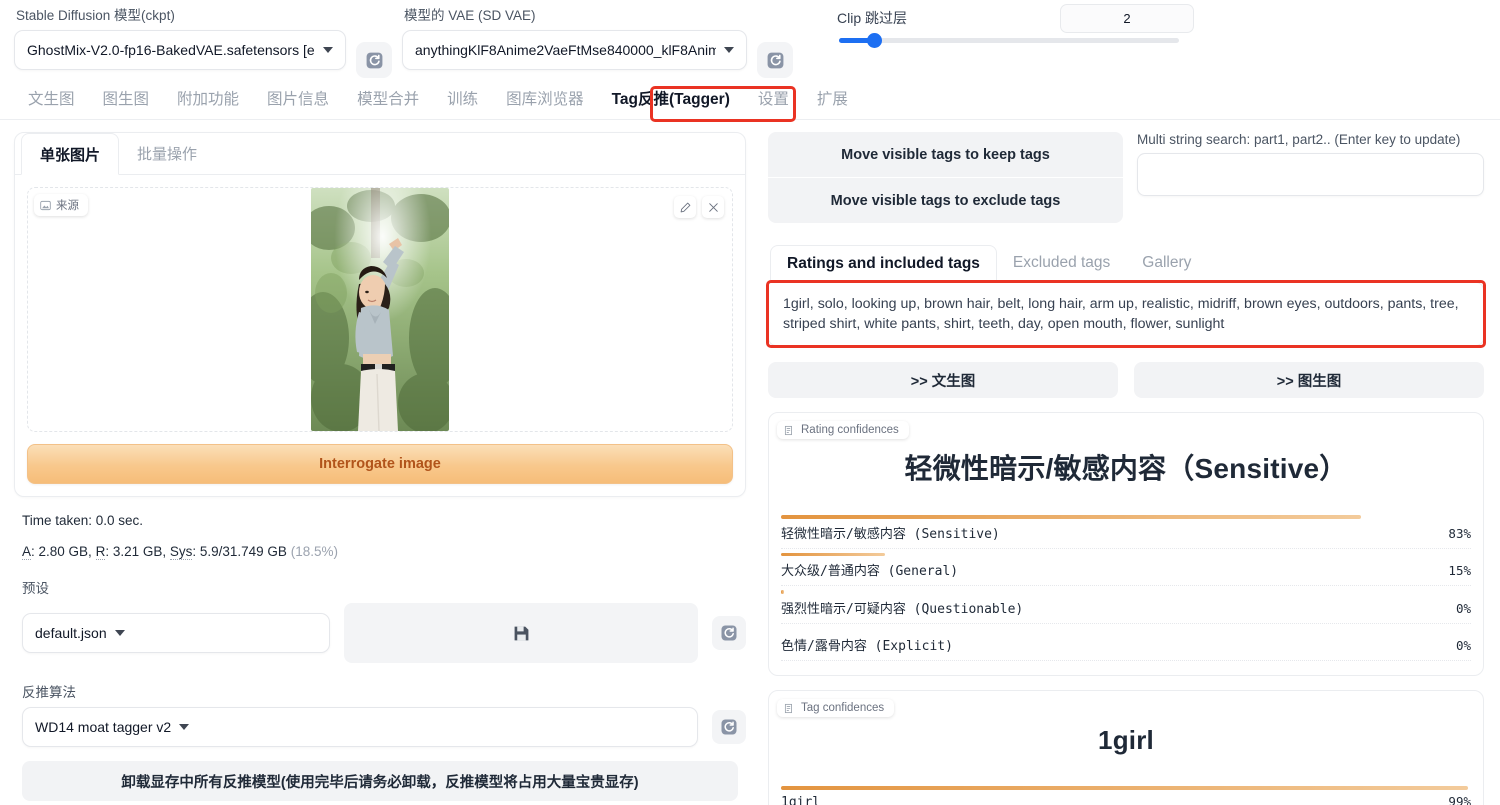 This screenshot has width=1500, height=805. What do you see at coordinates (773, 101) in the screenshot?
I see `tab-settings: 设置` at bounding box center [773, 101].